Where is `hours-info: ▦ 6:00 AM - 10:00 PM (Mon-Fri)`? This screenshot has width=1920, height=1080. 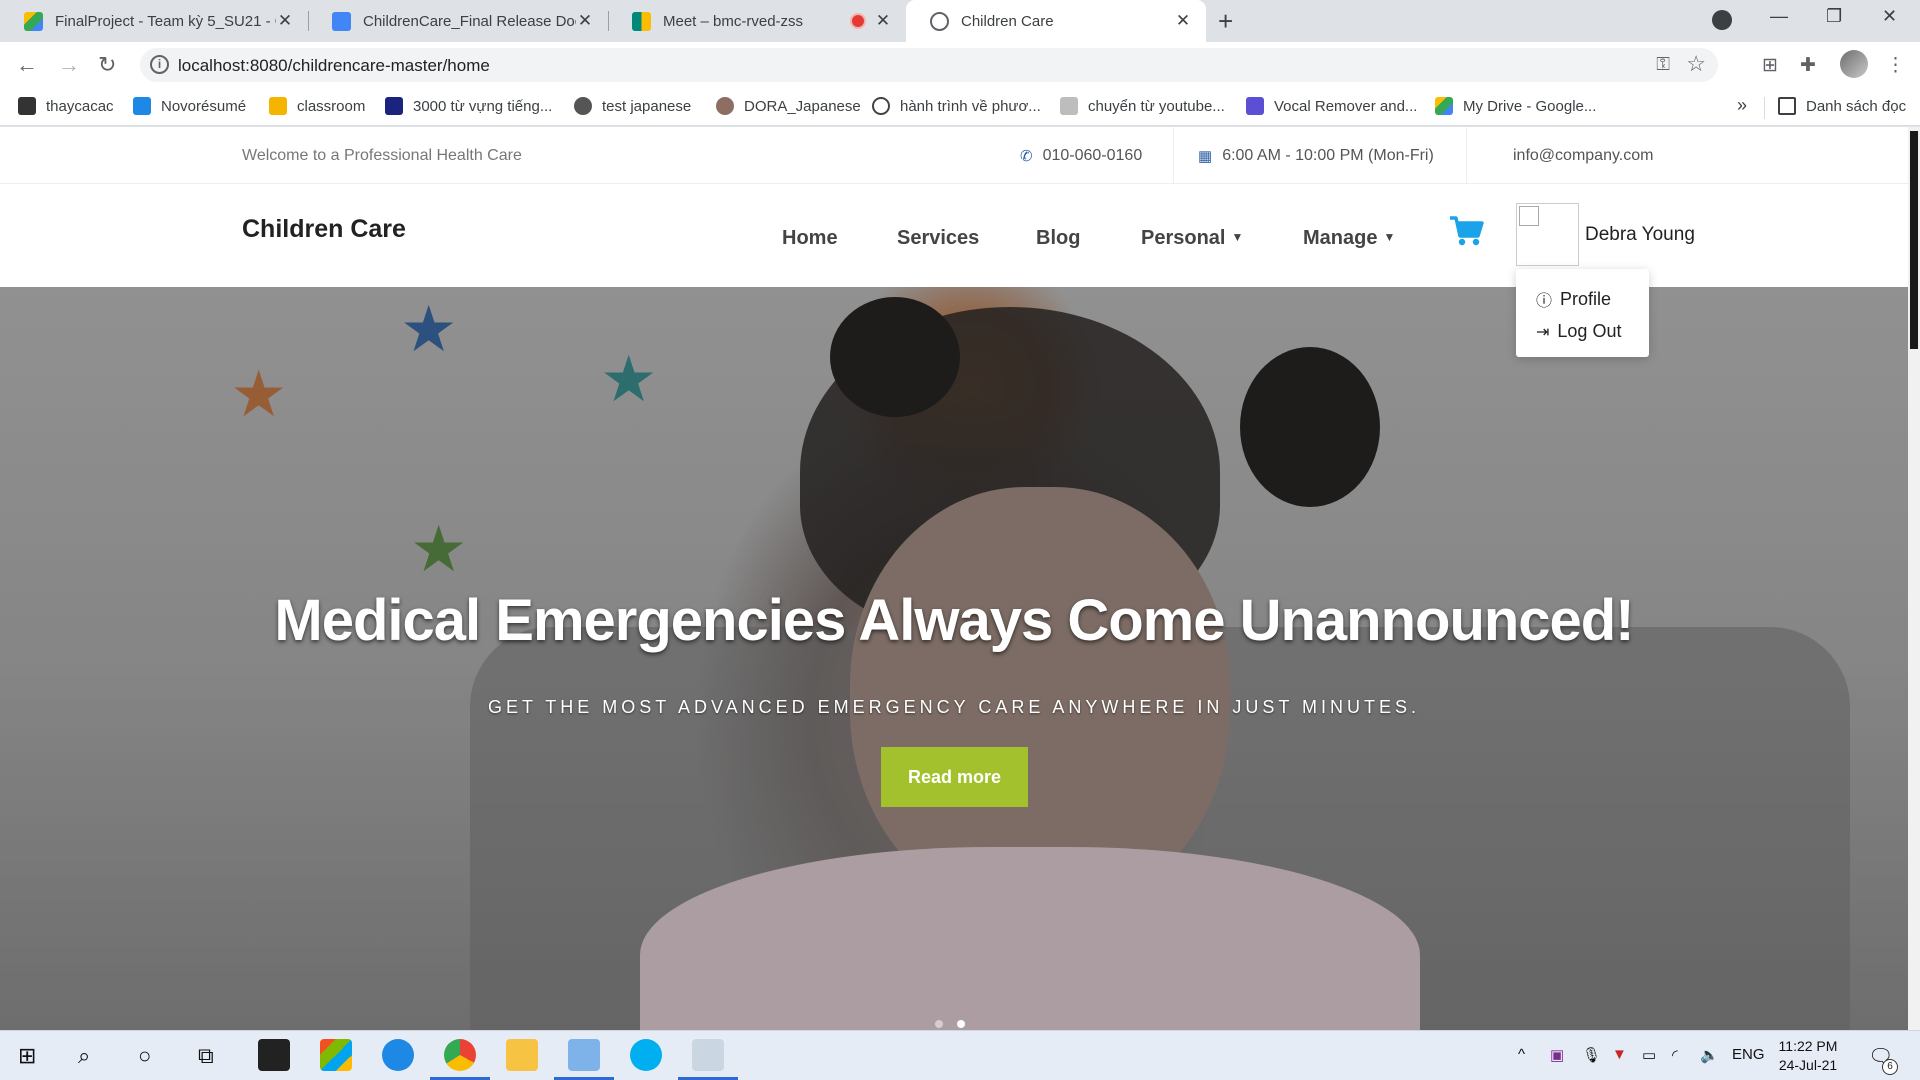 hours-info: ▦ 6:00 AM - 10:00 PM (Mon-Fri) is located at coordinates (1316, 156).